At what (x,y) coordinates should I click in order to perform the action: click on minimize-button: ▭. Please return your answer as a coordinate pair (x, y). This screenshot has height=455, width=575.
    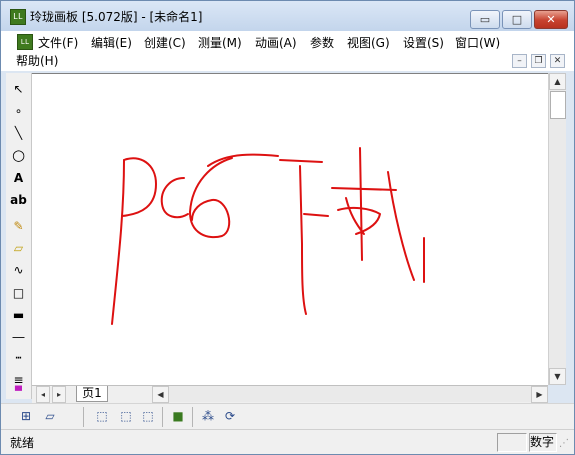
    Looking at the image, I should click on (485, 19).